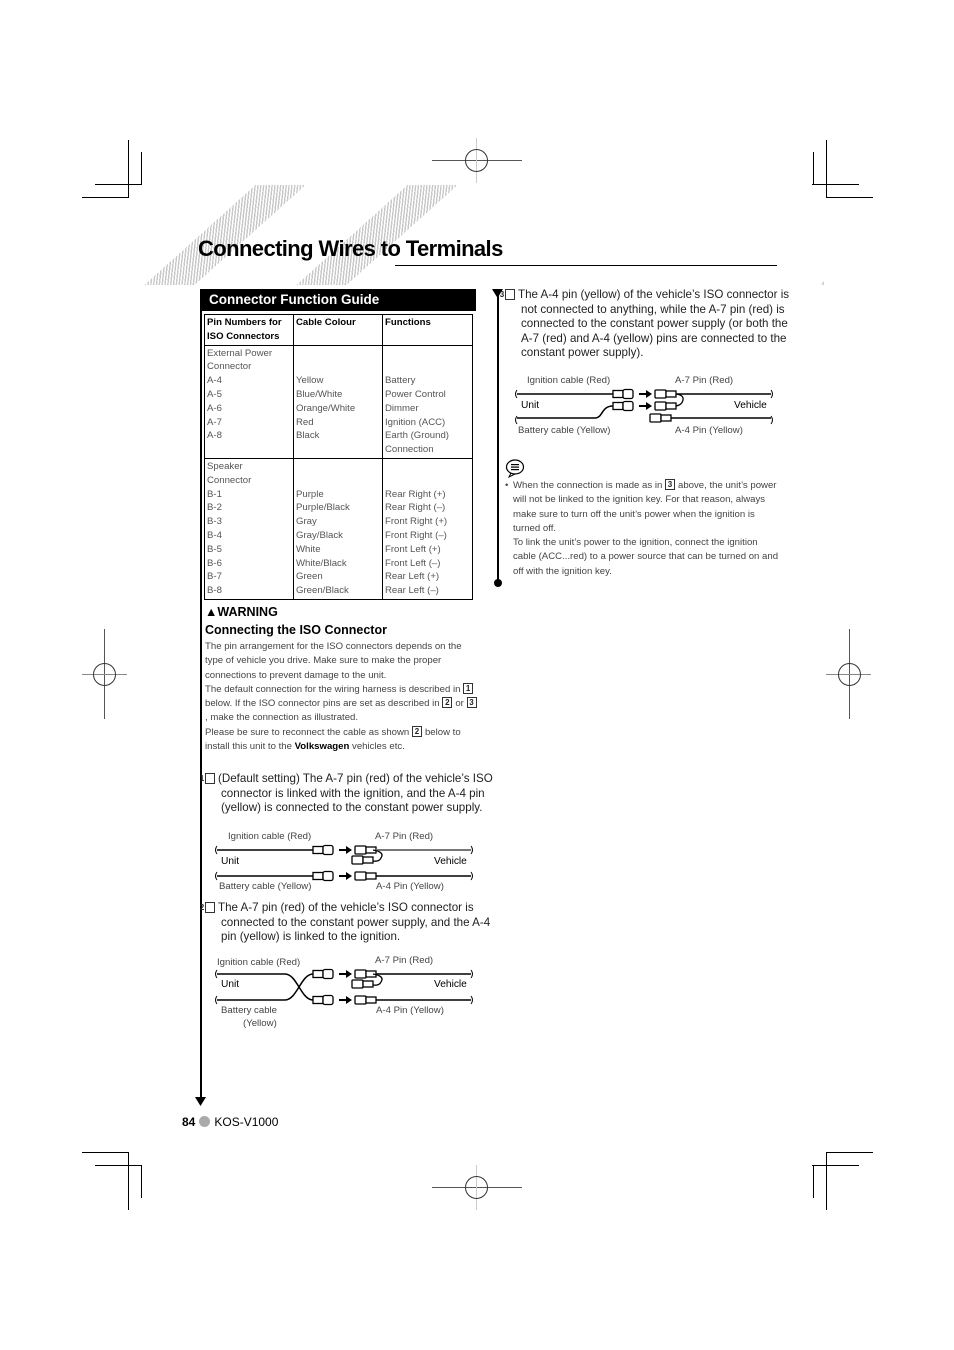 This screenshot has width=954, height=1350. What do you see at coordinates (230, 1122) in the screenshot?
I see `page-footer: 84 KOS-V1000` at bounding box center [230, 1122].